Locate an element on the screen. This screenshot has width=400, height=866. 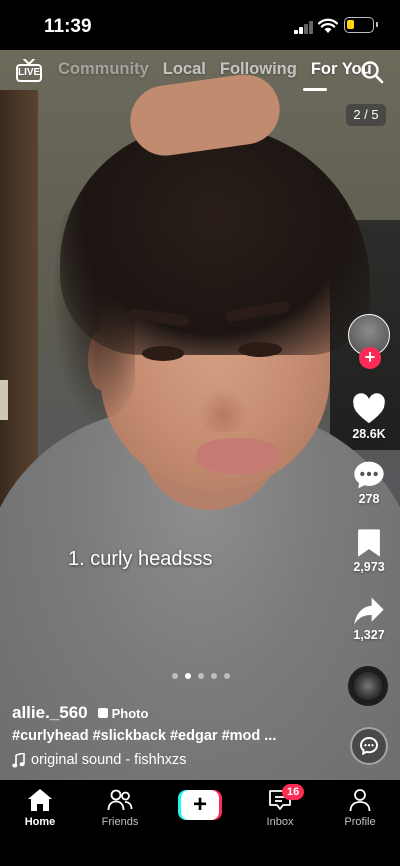
carousel-dots is located at coordinates (201, 676).